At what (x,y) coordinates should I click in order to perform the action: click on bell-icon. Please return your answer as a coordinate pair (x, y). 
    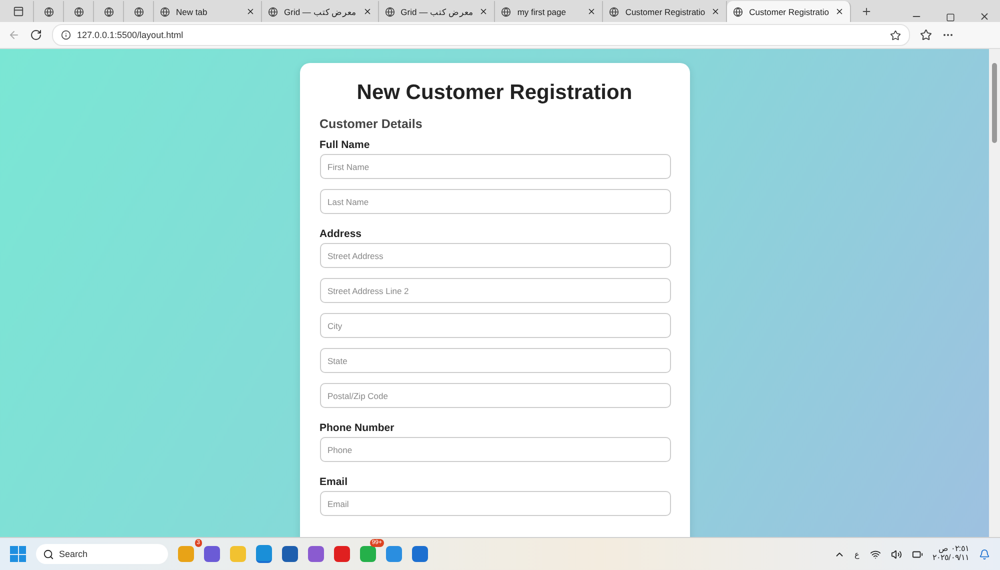
    Looking at the image, I should click on (984, 554).